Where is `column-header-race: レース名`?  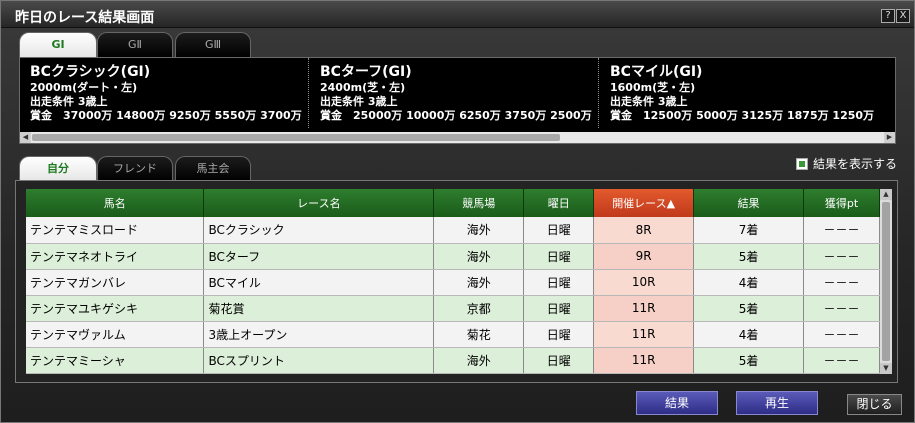
column-header-race: レース名 is located at coordinates (319, 203).